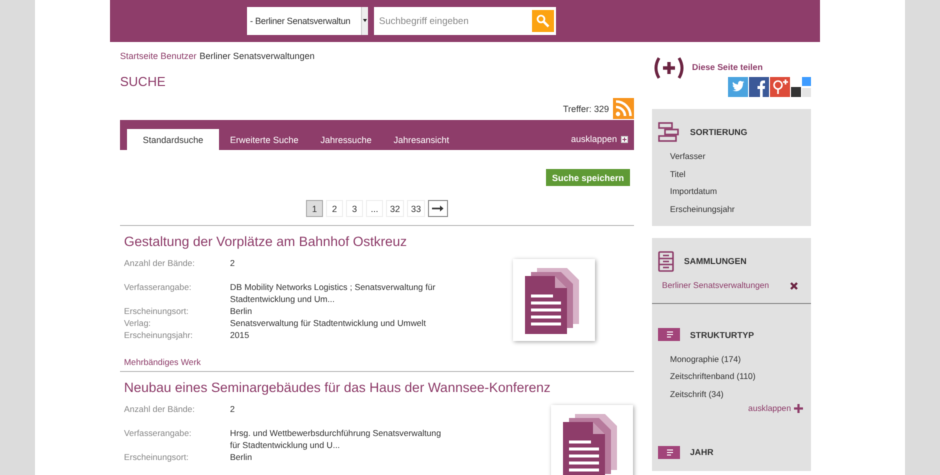 The width and height of the screenshot is (940, 475). What do you see at coordinates (265, 241) in the screenshot?
I see `result-title: Gestaltung der Vorplätze am Bahnhof Ostkreuz` at bounding box center [265, 241].